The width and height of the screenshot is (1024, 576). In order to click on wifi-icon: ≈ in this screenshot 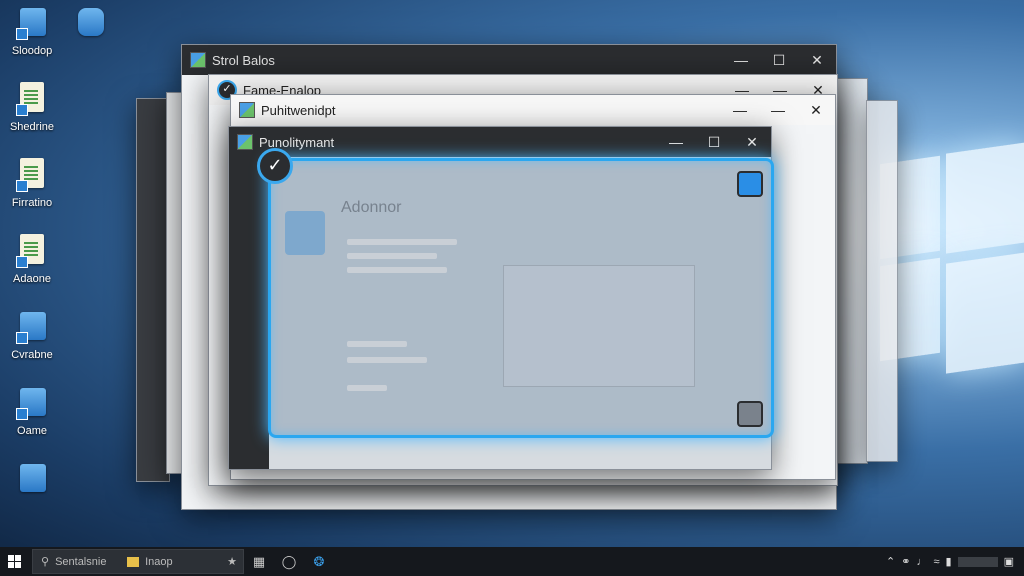, I will do `click(936, 562)`.